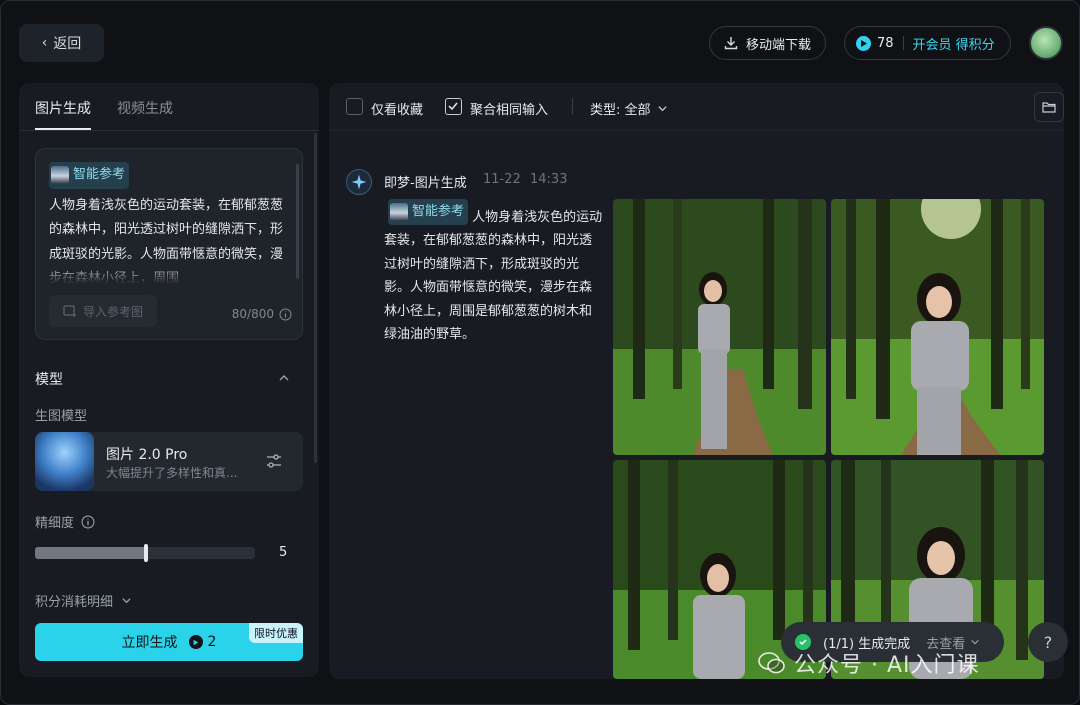 This screenshot has width=1080, height=705. I want to click on back-label: 返回, so click(67, 44).